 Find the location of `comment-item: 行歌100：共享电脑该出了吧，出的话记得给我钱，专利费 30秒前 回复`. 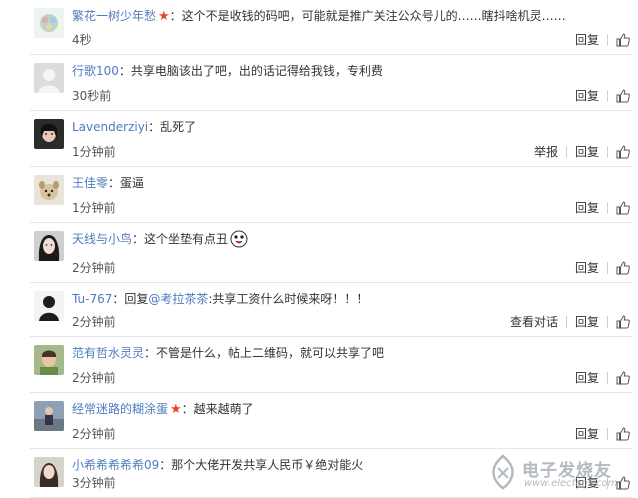

comment-item: 行歌100：共享电脑该出了吧，出的话记得给我钱，专利费 30秒前 回复 is located at coordinates (319, 83).